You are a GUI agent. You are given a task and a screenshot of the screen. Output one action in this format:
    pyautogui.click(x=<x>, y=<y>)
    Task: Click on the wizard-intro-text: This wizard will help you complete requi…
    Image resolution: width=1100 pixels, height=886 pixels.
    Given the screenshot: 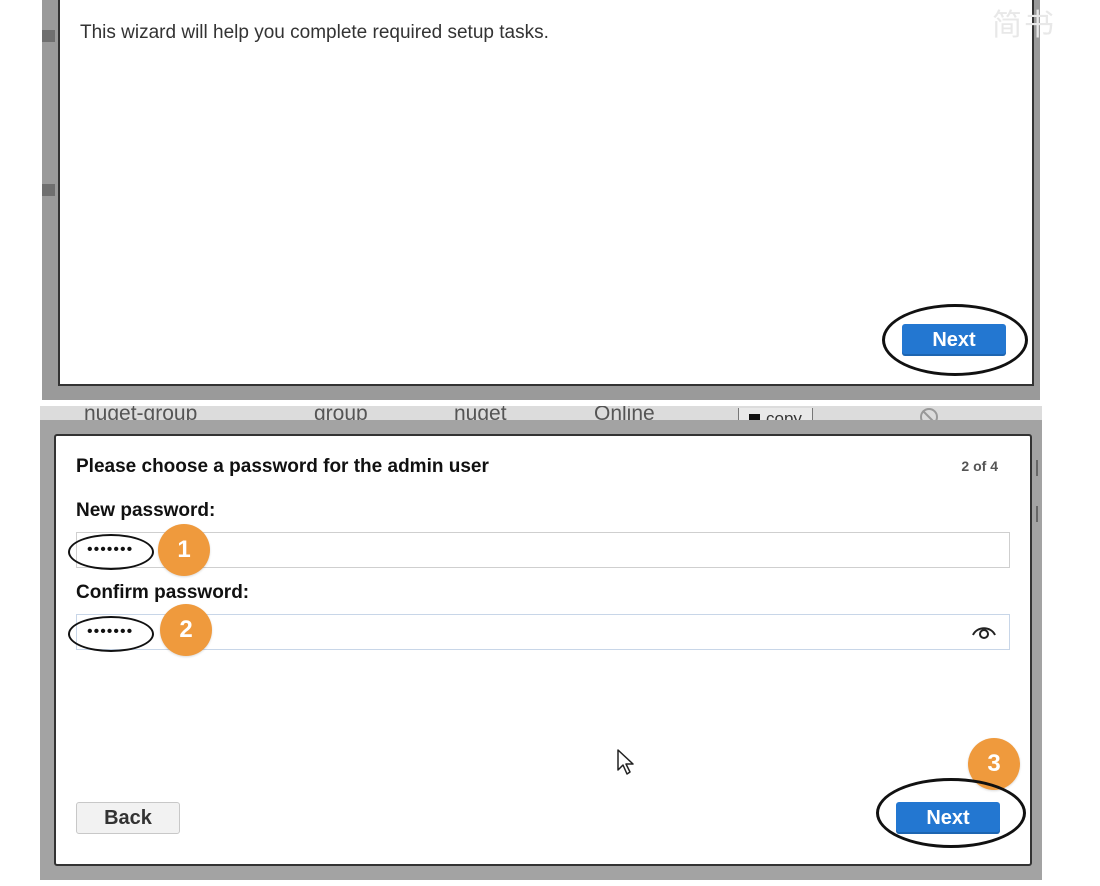 What is the action you would take?
    pyautogui.click(x=314, y=32)
    